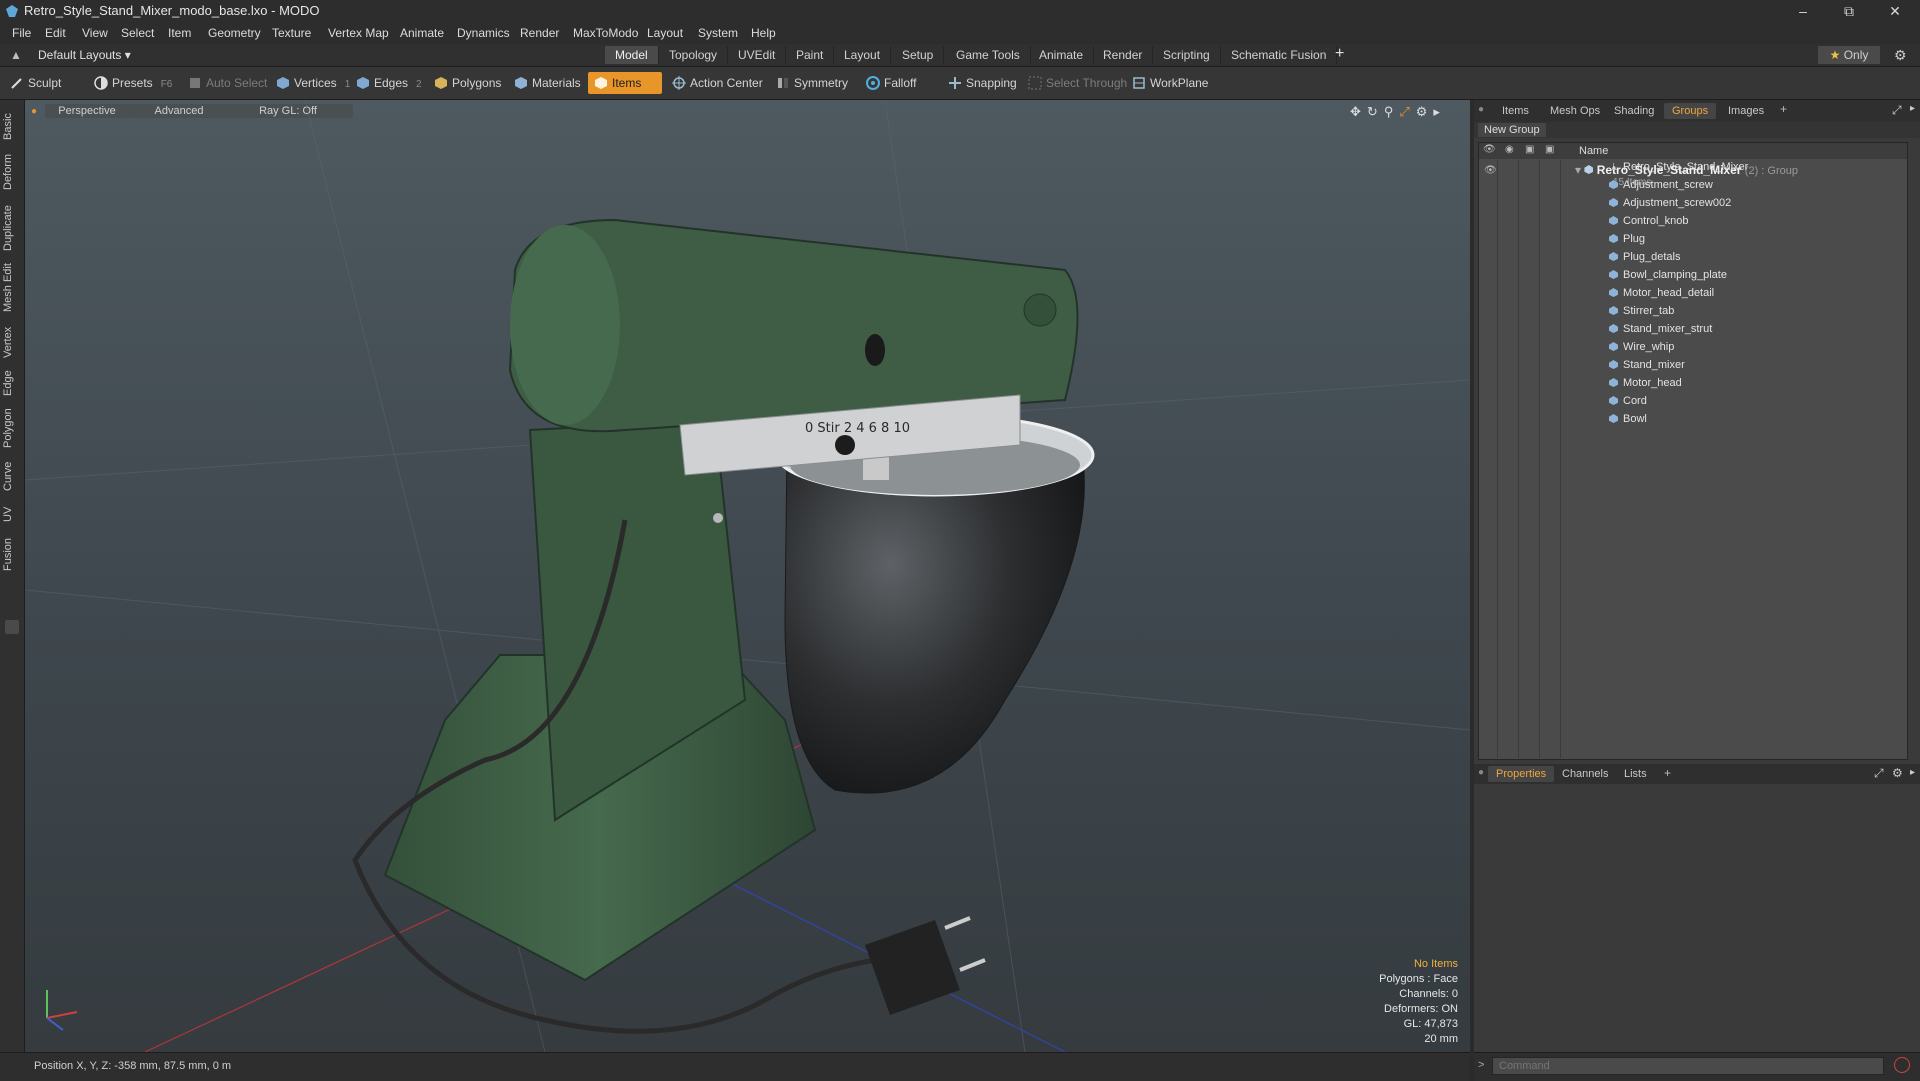 The height and width of the screenshot is (1081, 1920). Describe the element at coordinates (1900, 55) in the screenshot. I see `gear-icon: ⚙` at that location.